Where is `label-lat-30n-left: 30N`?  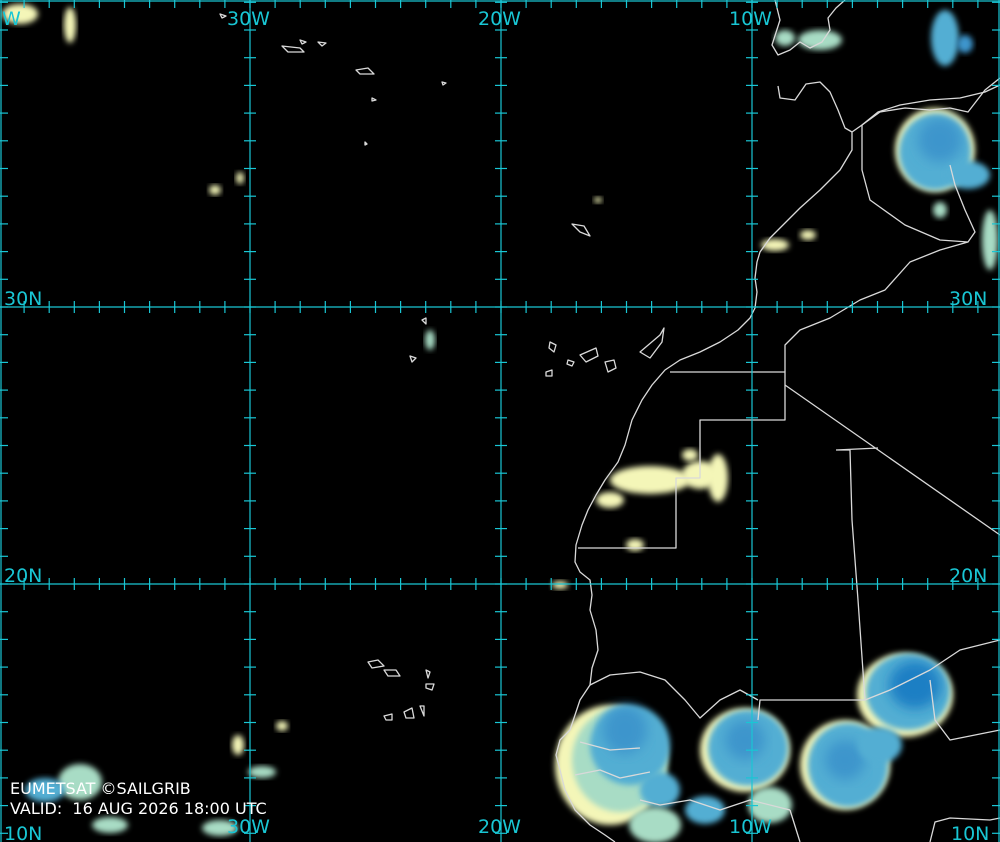 label-lat-30n-left: 30N is located at coordinates (23, 299).